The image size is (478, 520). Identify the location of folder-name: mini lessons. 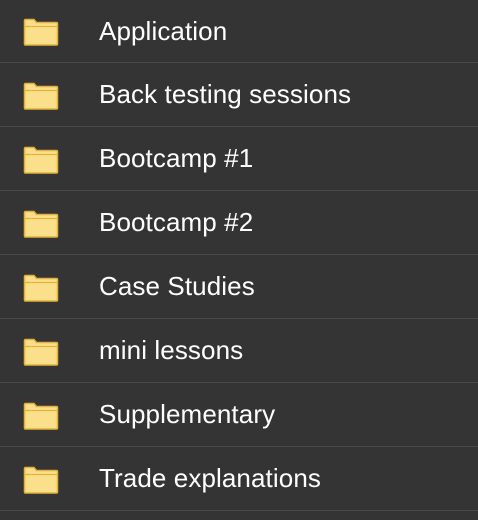
(171, 350).